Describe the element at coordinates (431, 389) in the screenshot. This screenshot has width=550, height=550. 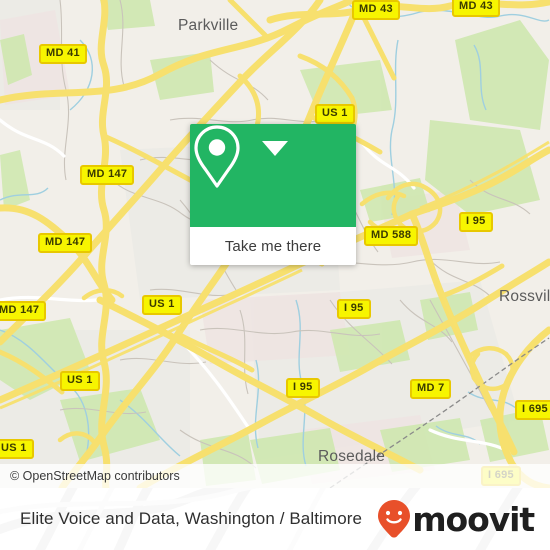
I see `road-shield-md7: MD 7` at that location.